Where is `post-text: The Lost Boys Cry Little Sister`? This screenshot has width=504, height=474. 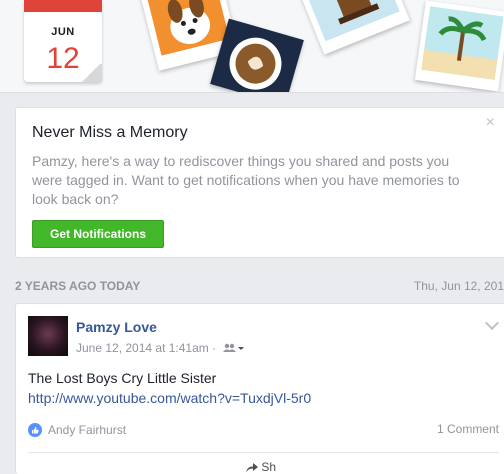 post-text: The Lost Boys Cry Little Sister is located at coordinates (122, 378).